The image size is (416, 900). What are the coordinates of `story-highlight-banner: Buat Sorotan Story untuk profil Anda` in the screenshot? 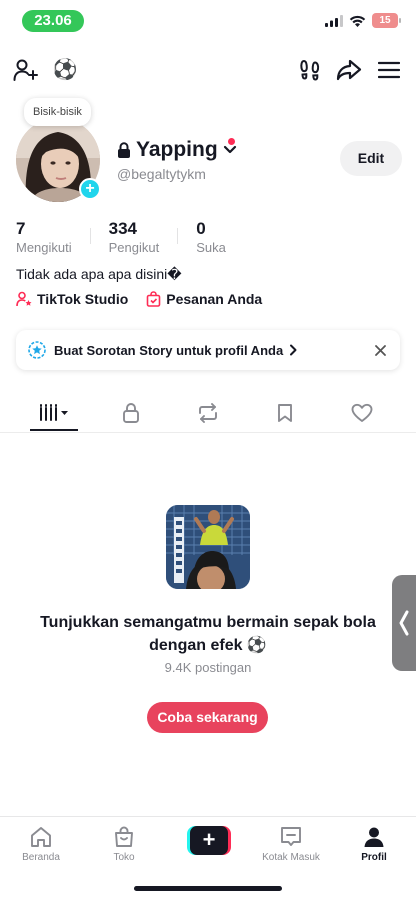 It's located at (208, 350).